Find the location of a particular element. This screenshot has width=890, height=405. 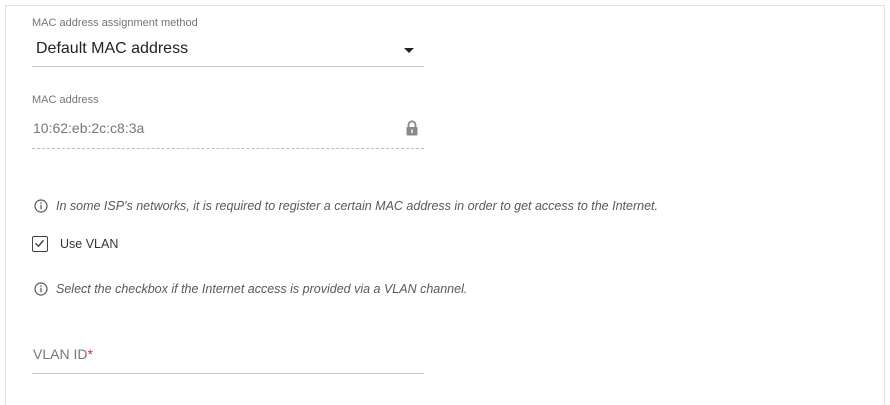

vlan-id-input is located at coordinates (230, 355).